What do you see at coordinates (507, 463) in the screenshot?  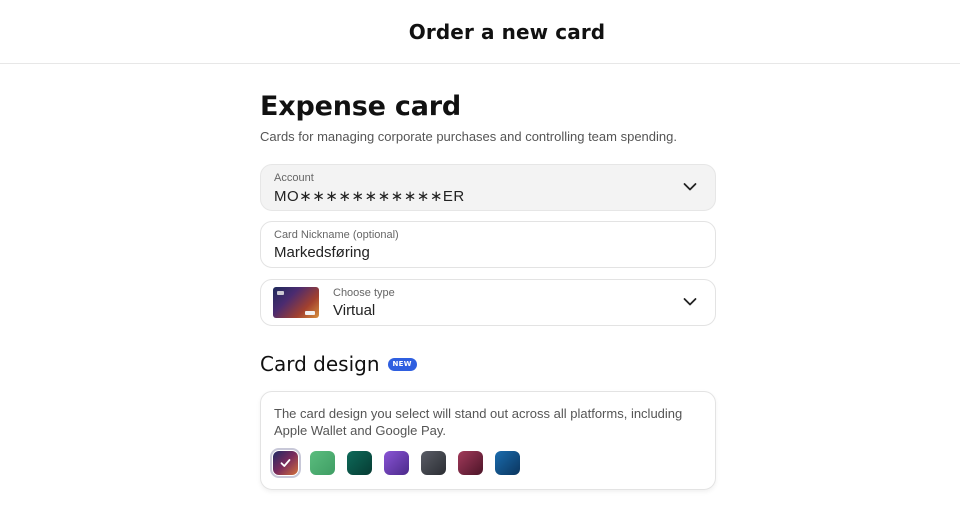 I see `design-swatch-ocean` at bounding box center [507, 463].